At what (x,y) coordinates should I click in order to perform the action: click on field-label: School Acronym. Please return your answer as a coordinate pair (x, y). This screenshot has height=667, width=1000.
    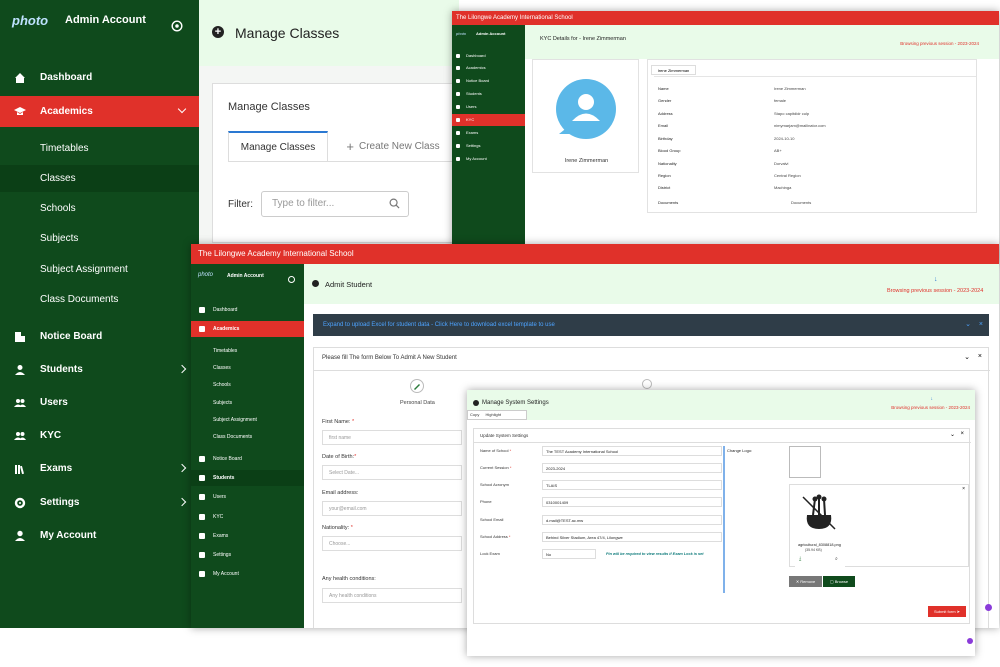
    Looking at the image, I should click on (494, 484).